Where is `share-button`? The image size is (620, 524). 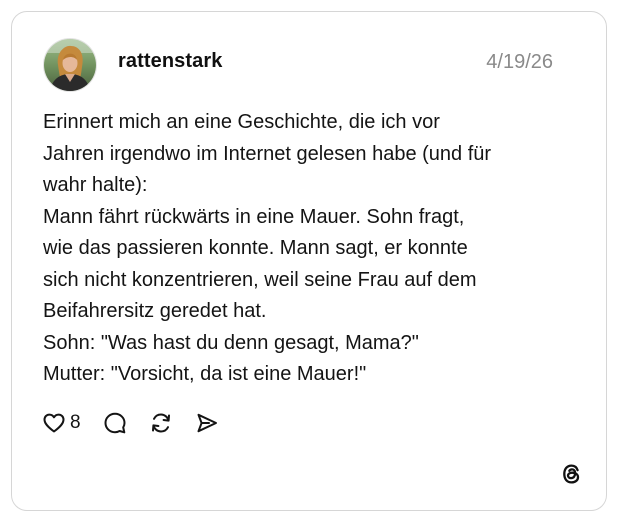 share-button is located at coordinates (207, 423).